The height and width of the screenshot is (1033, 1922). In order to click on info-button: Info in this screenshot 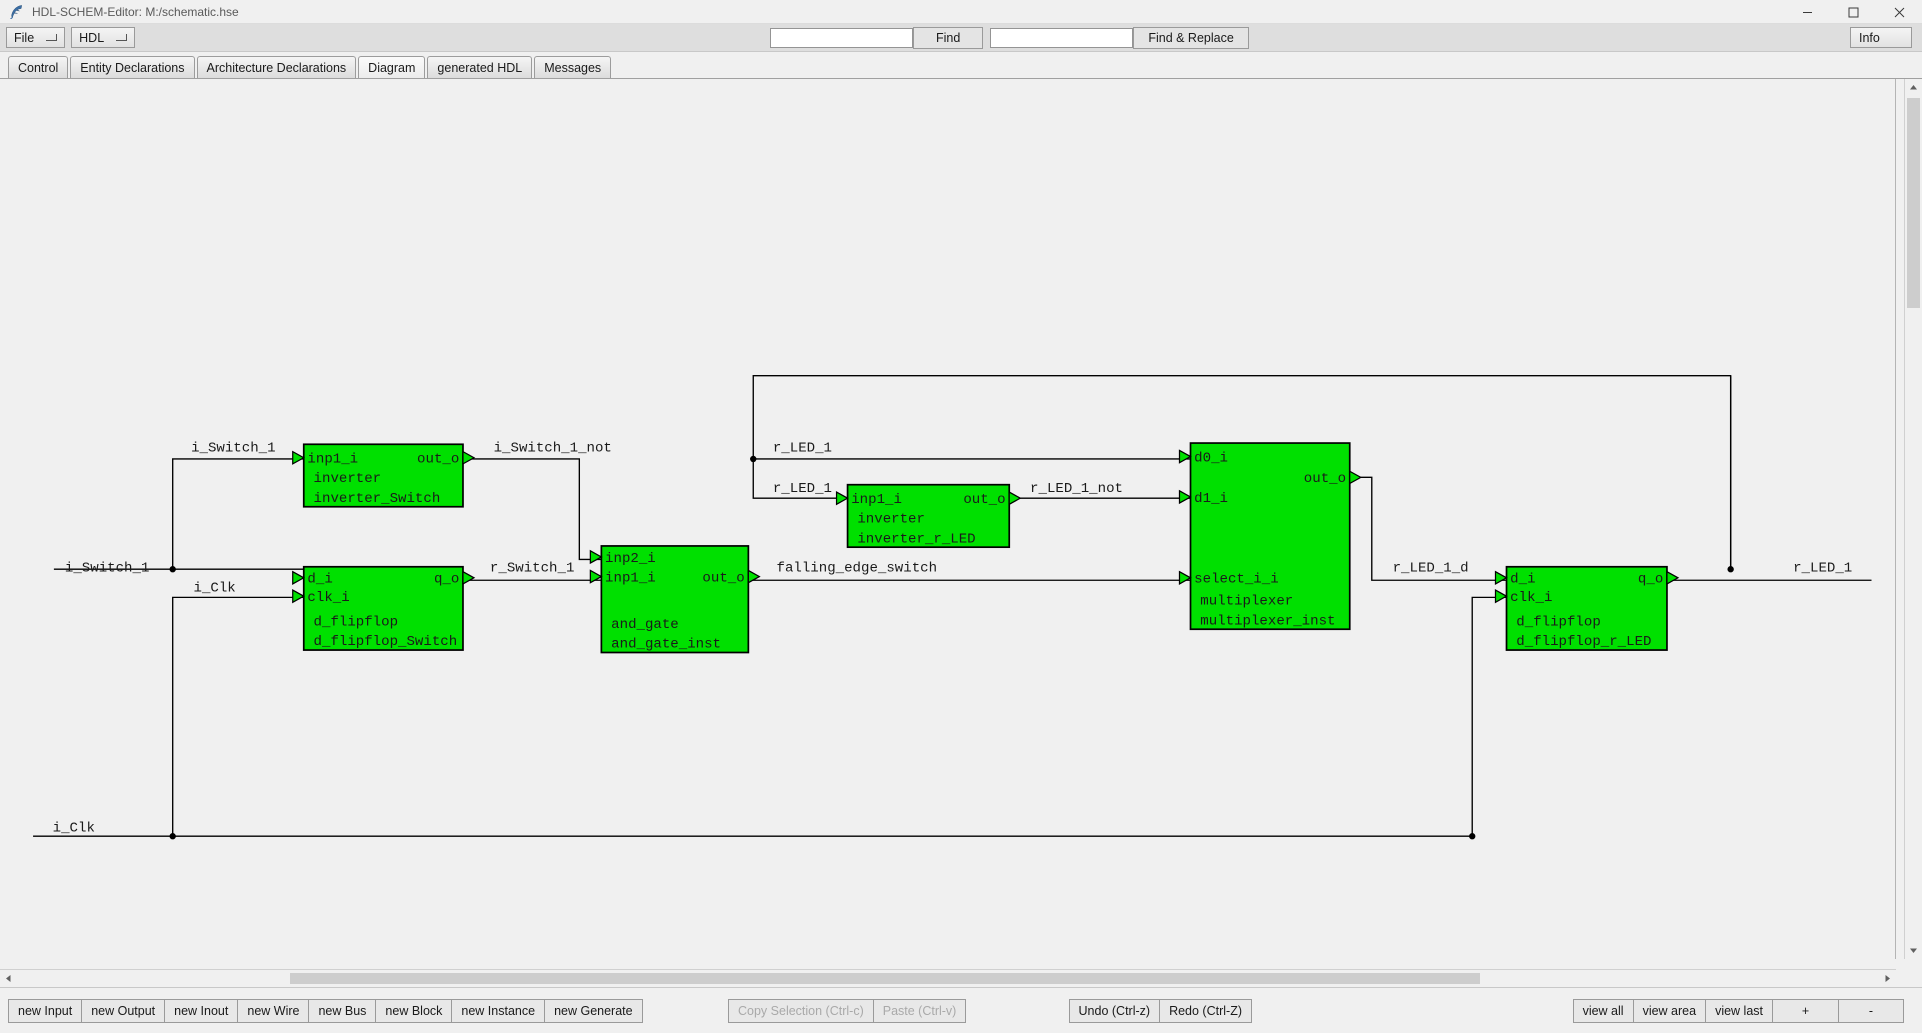, I will do `click(1881, 37)`.